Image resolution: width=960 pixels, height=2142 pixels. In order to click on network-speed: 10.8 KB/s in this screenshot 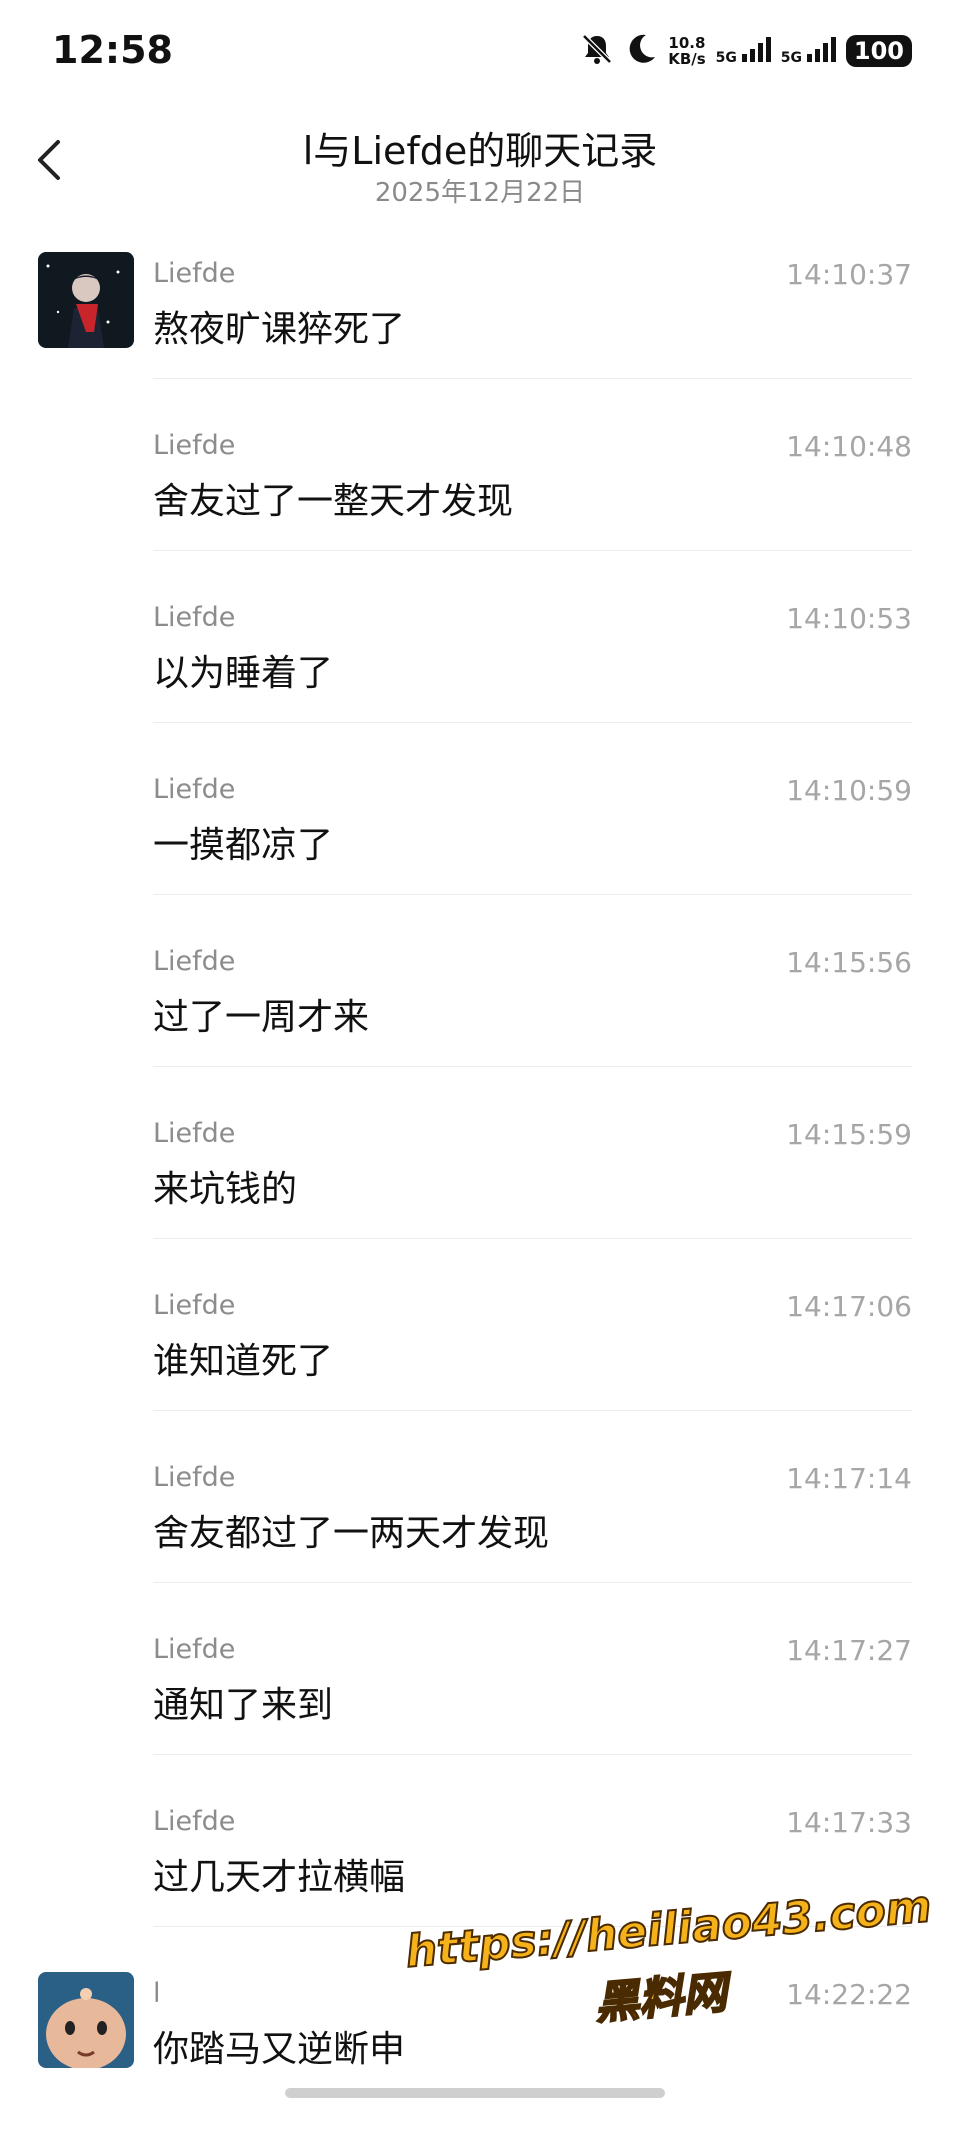, I will do `click(686, 51)`.